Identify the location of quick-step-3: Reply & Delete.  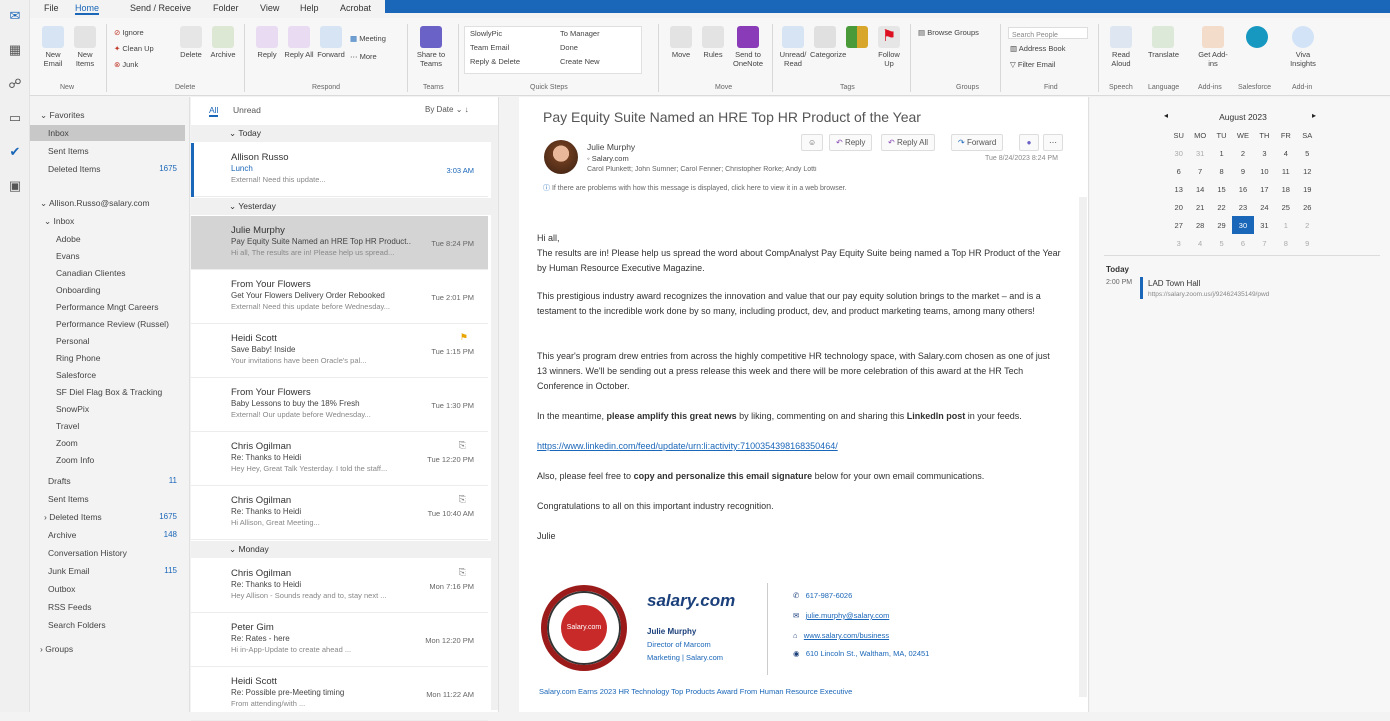
(495, 61).